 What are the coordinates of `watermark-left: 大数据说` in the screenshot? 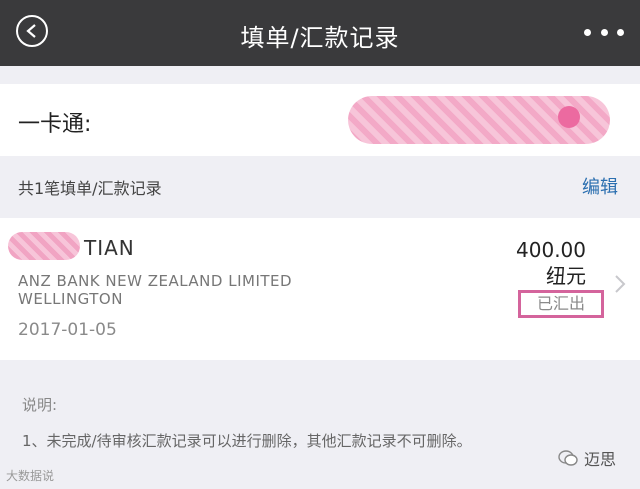 It's located at (30, 476).